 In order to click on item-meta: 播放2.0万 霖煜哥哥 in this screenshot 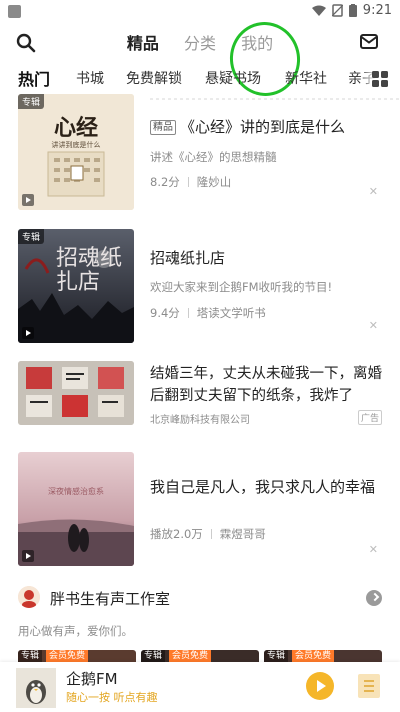, I will do `click(208, 534)`.